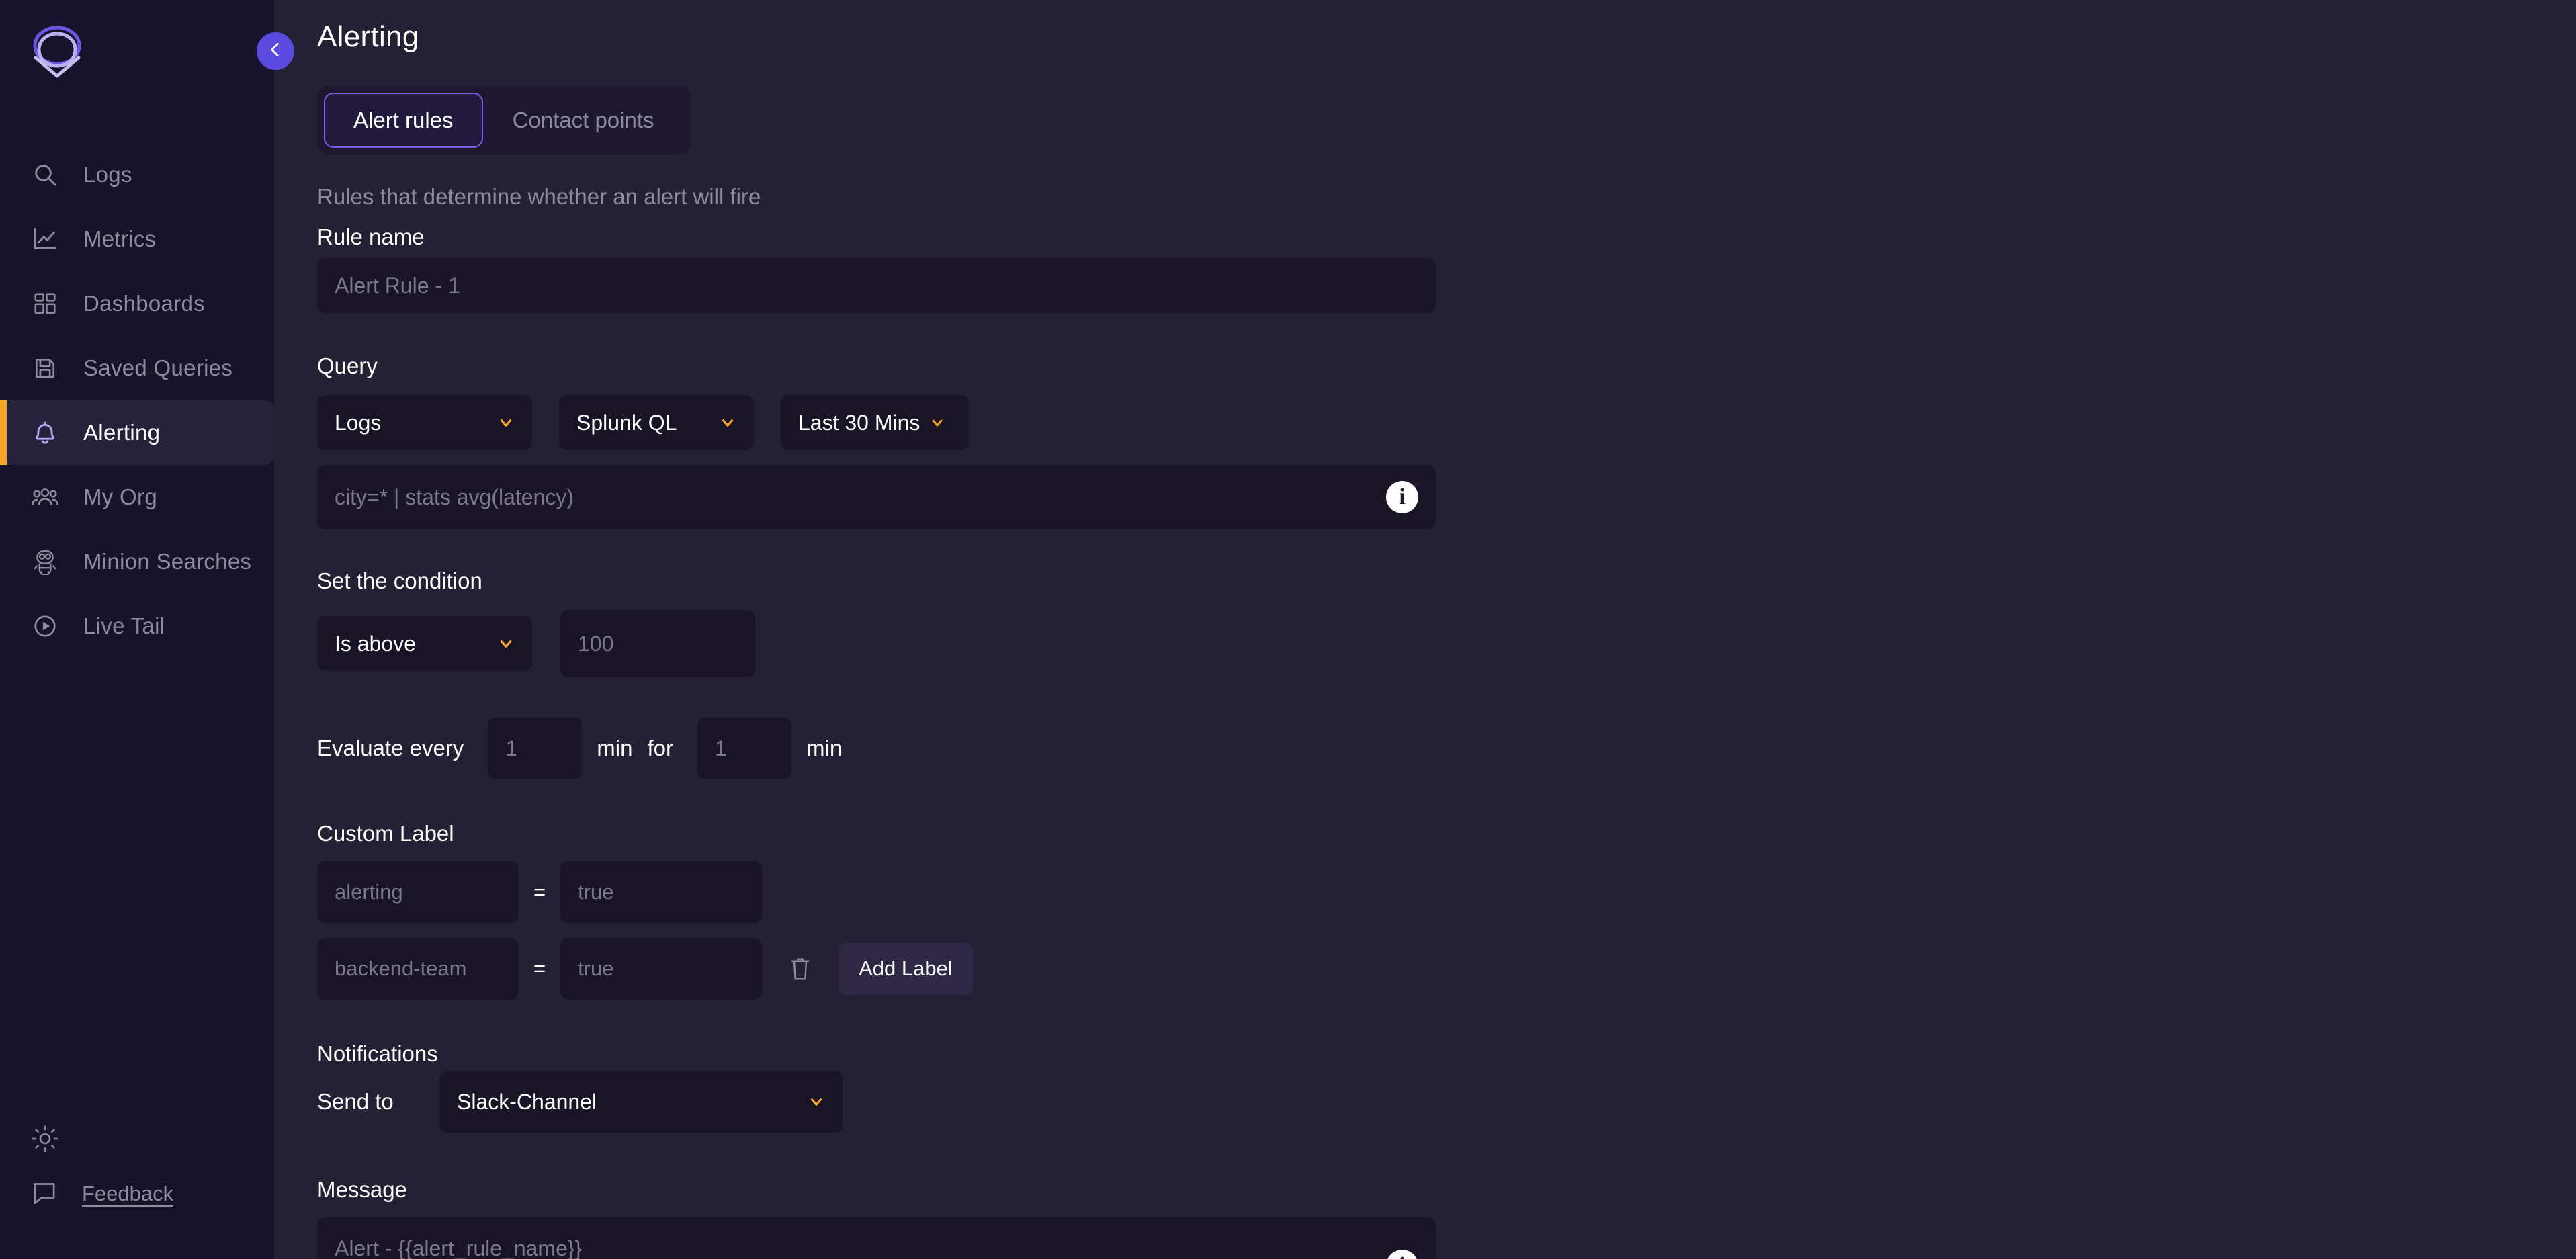  Describe the element at coordinates (527, 1101) in the screenshot. I see `send-to-value: Slack-Channel` at that location.